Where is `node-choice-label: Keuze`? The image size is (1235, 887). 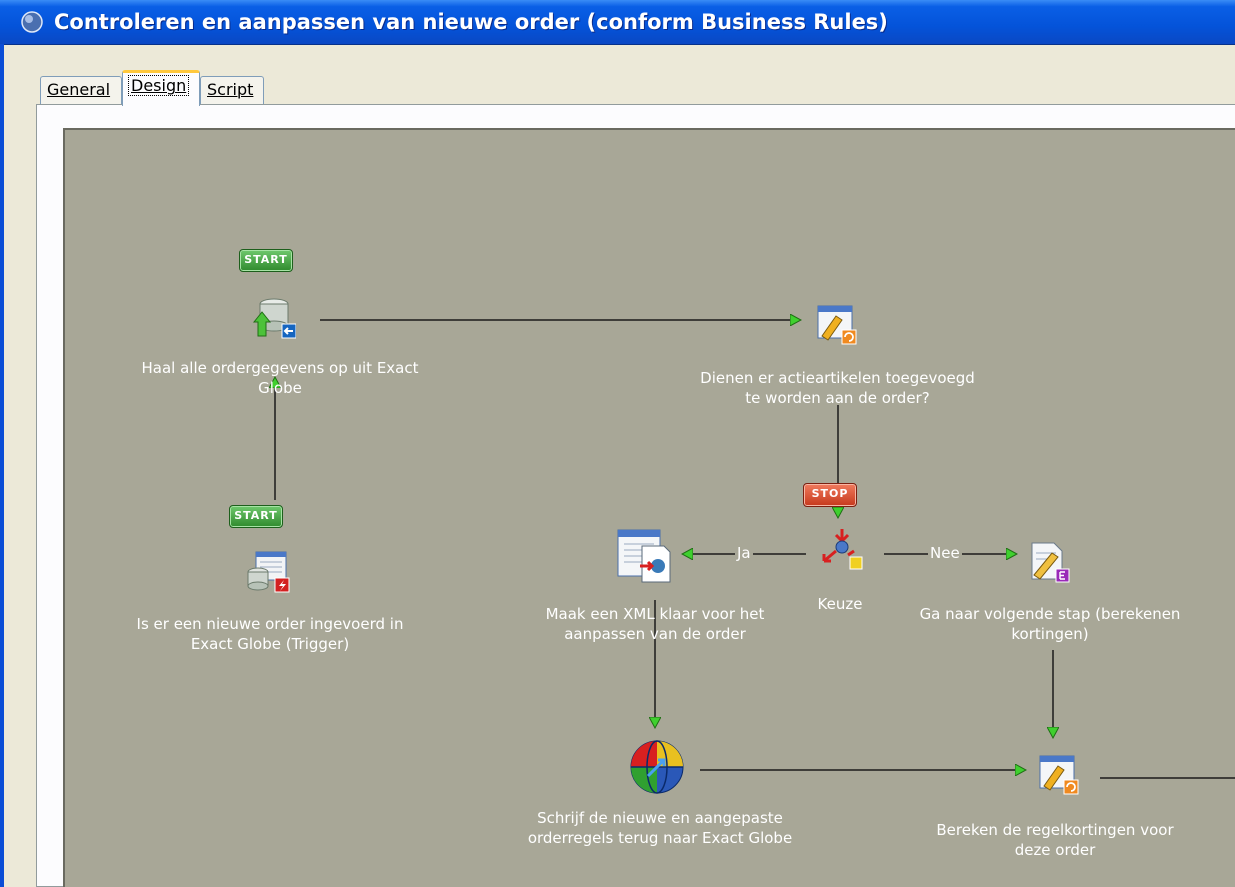
node-choice-label: Keuze is located at coordinates (840, 604).